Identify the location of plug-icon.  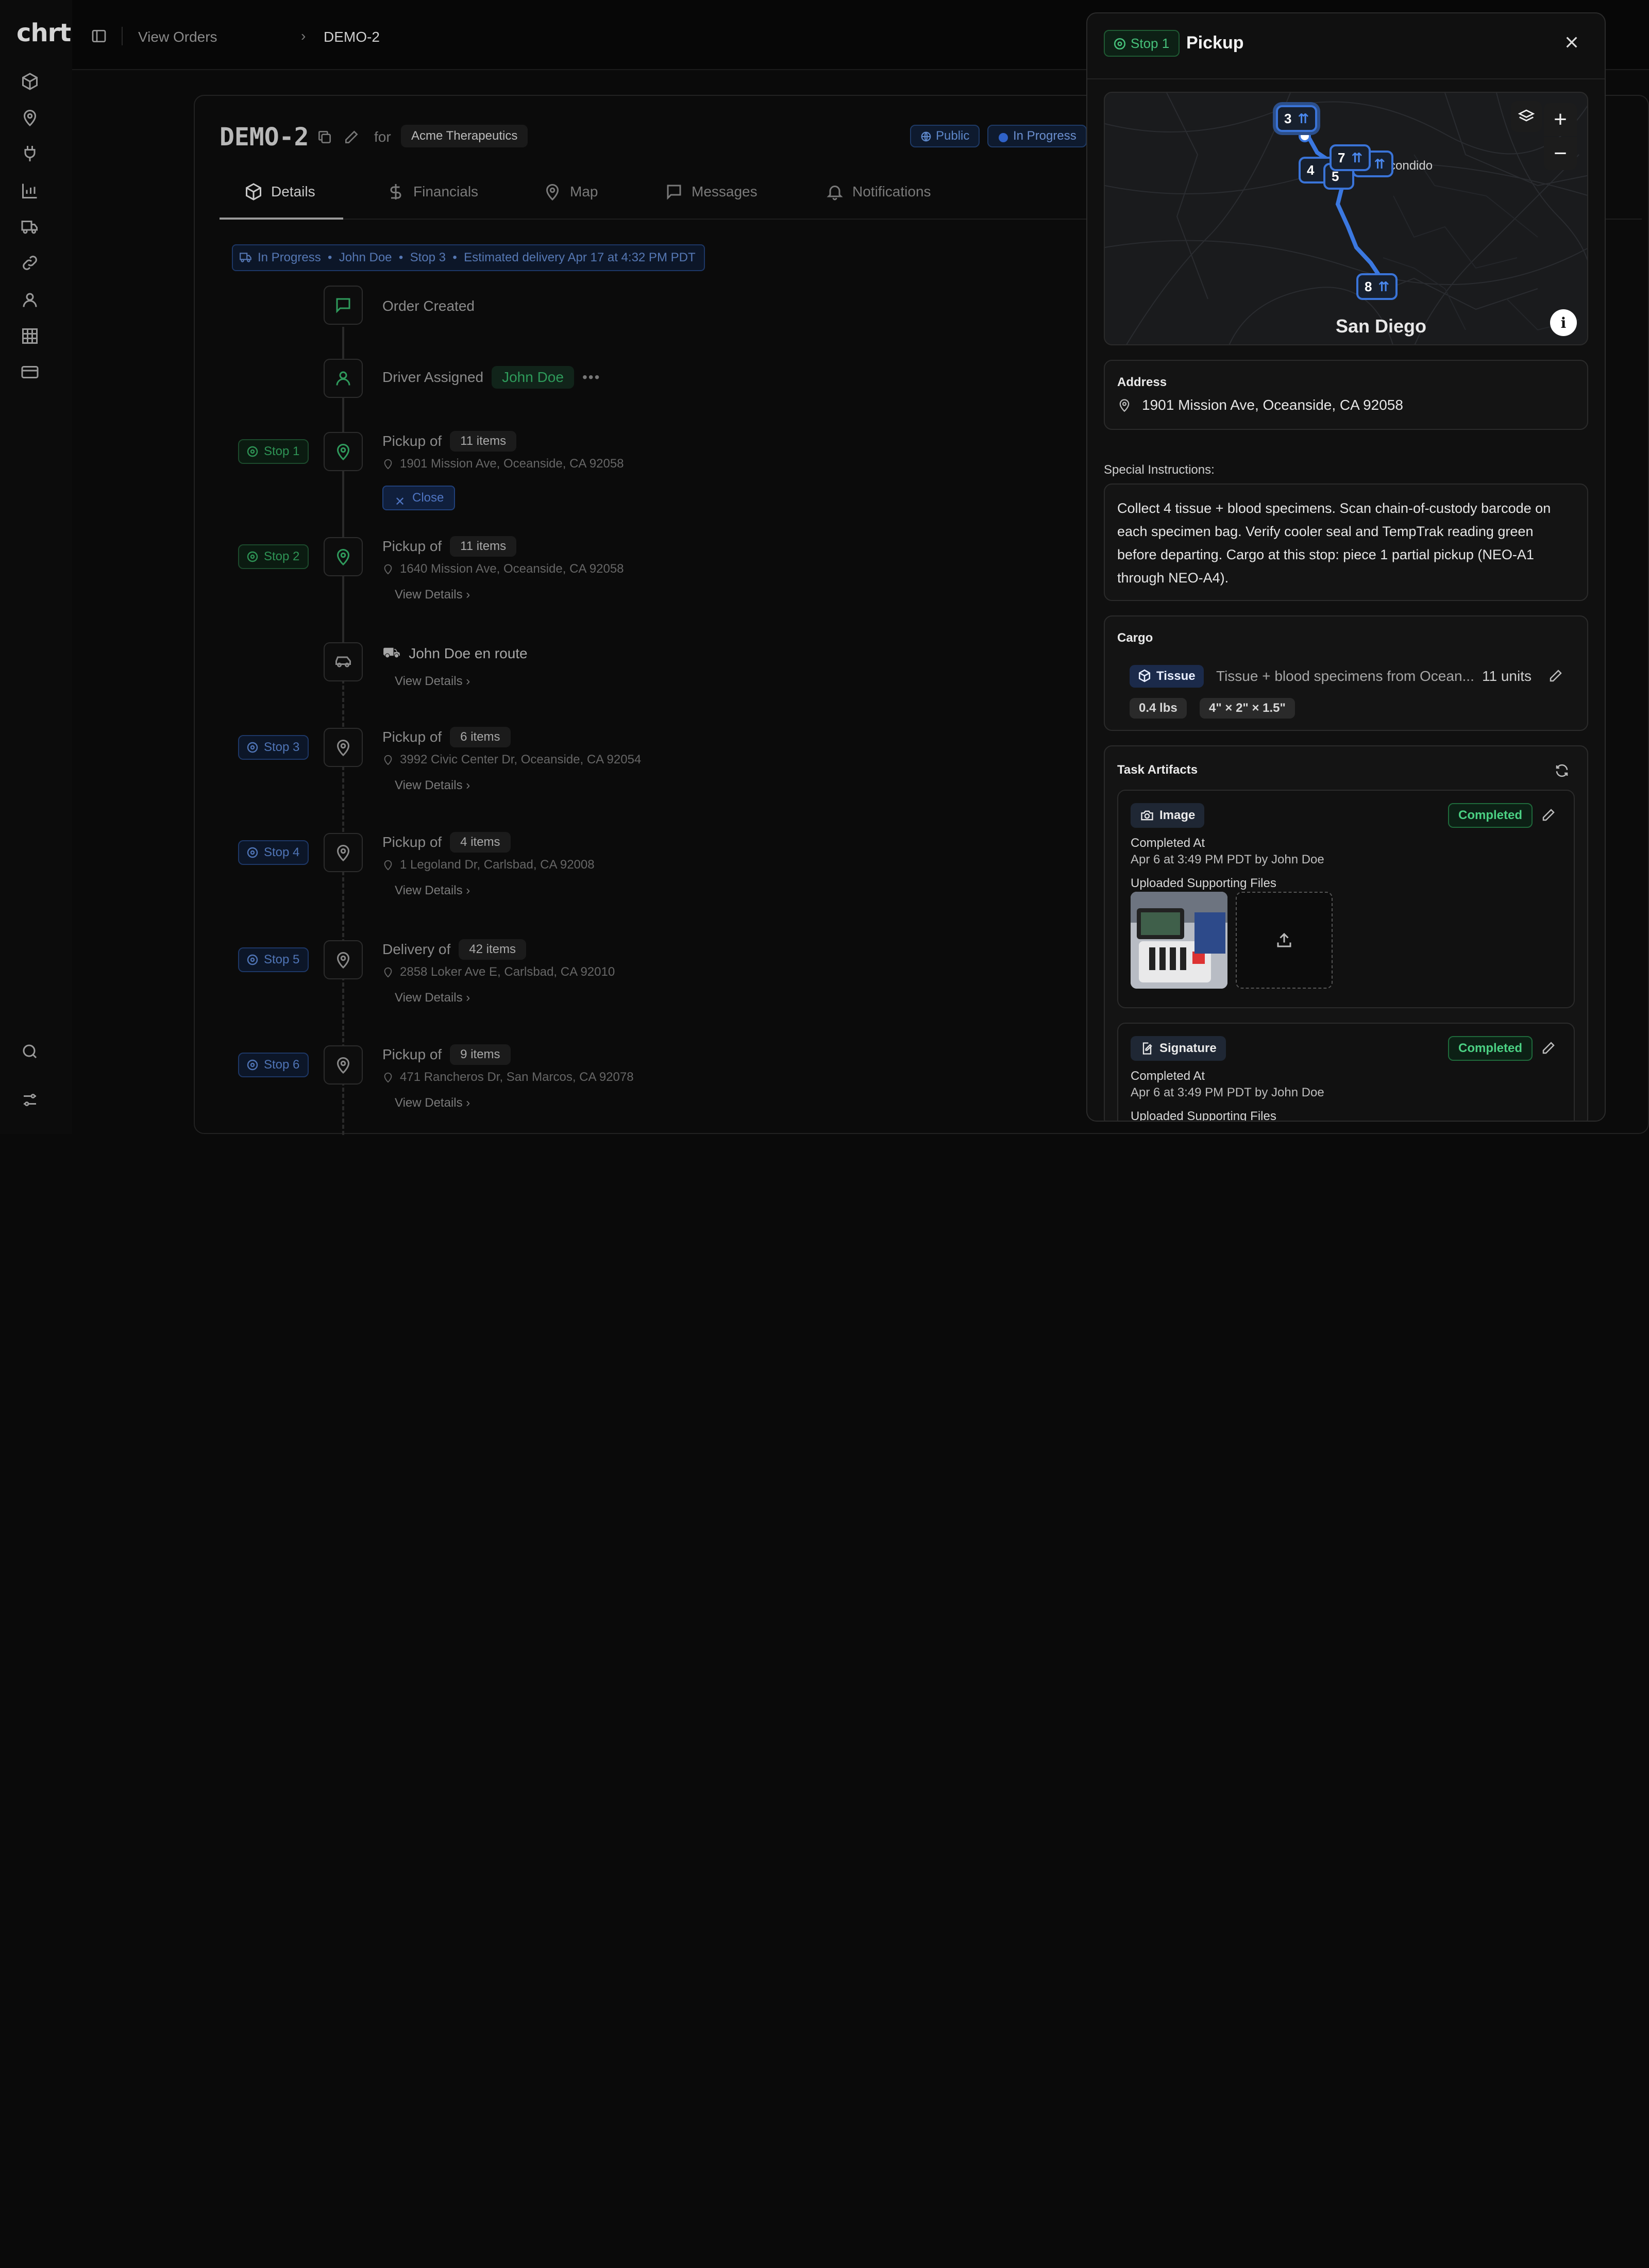
(33, 156).